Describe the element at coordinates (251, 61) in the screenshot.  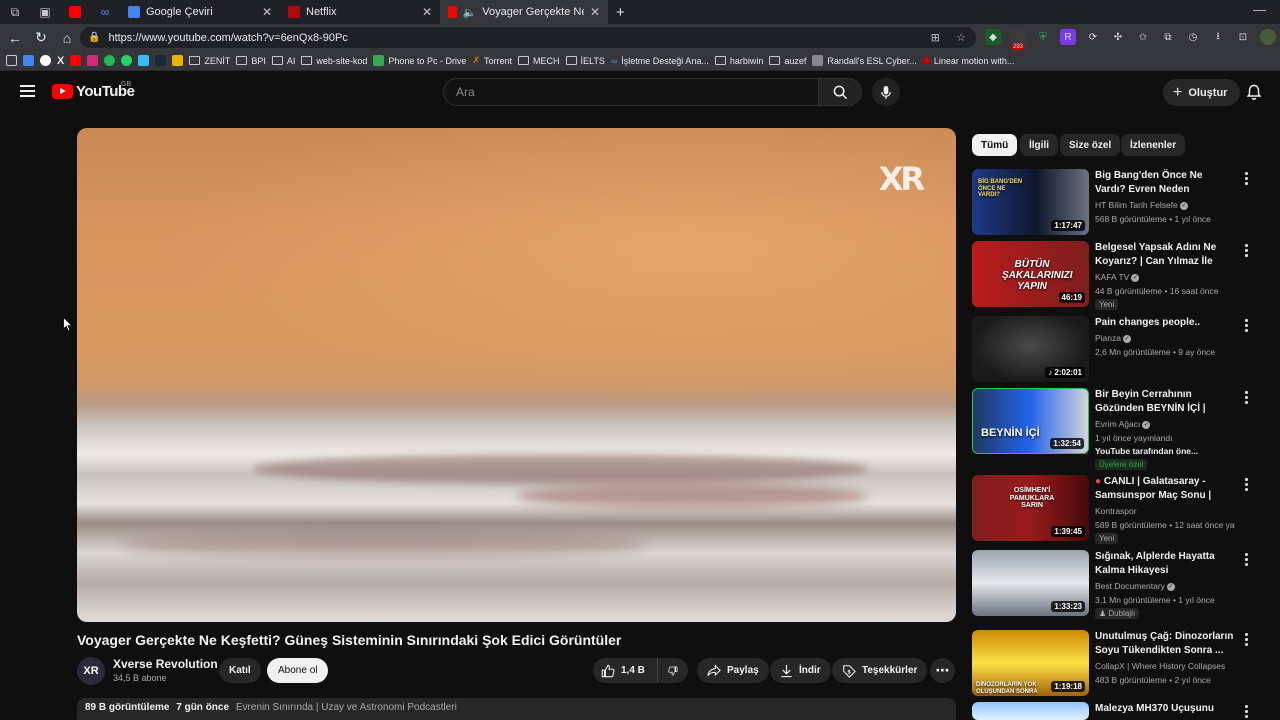
I see `bookmark-bpi: BPI` at that location.